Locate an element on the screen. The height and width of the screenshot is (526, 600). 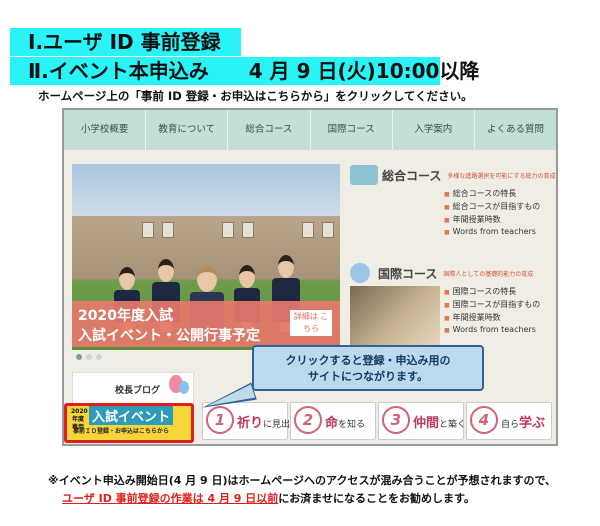
event-registration-button: 2020 年度 専用 入試イベント 事前ＩＤ登録・お申込はこちらから is located at coordinates (129, 423).